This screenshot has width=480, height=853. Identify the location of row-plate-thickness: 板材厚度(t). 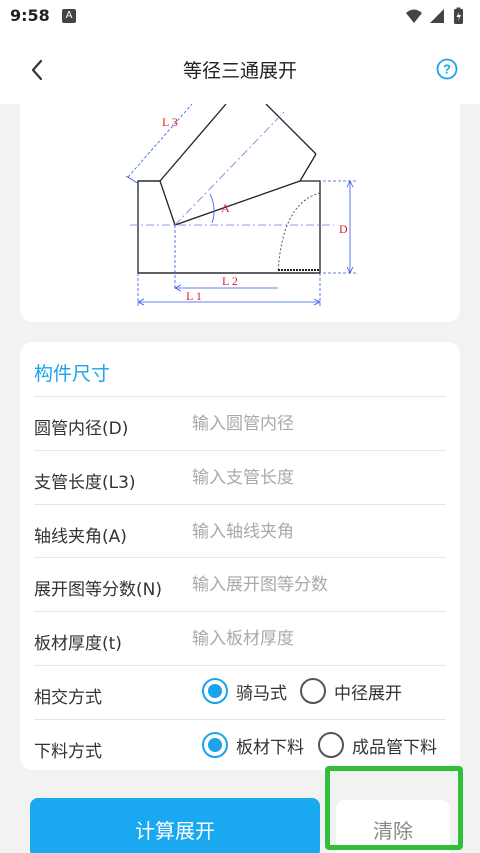
(240, 638).